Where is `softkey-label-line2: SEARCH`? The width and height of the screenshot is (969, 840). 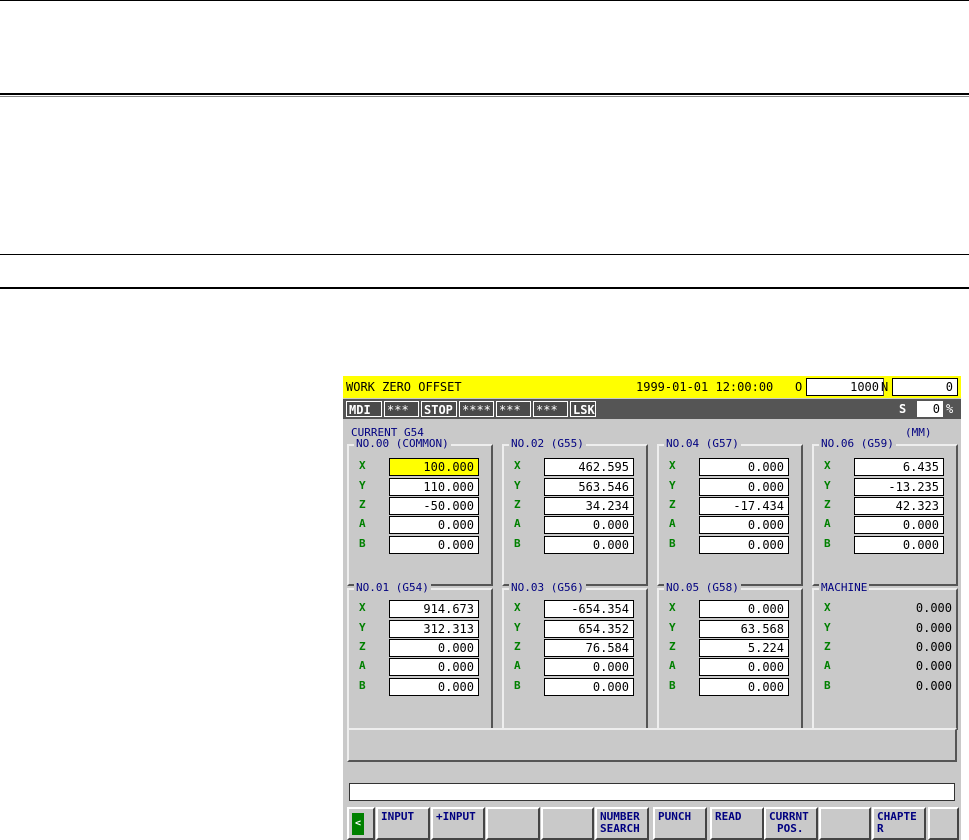
softkey-label-line2: SEARCH is located at coordinates (620, 828).